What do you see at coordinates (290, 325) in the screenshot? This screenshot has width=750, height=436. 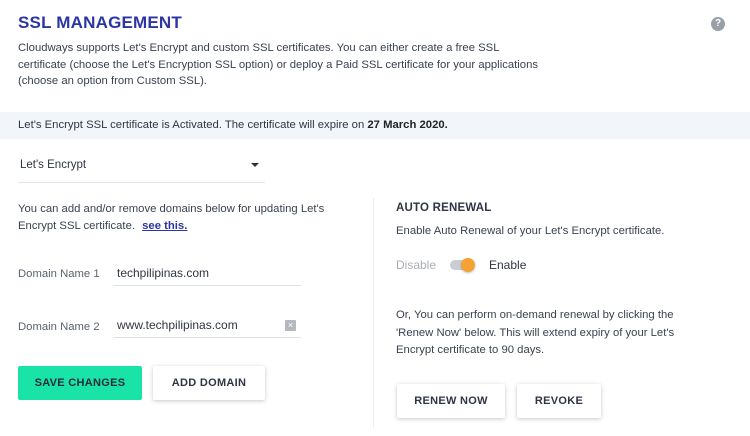 I see `clear-icon: ×` at bounding box center [290, 325].